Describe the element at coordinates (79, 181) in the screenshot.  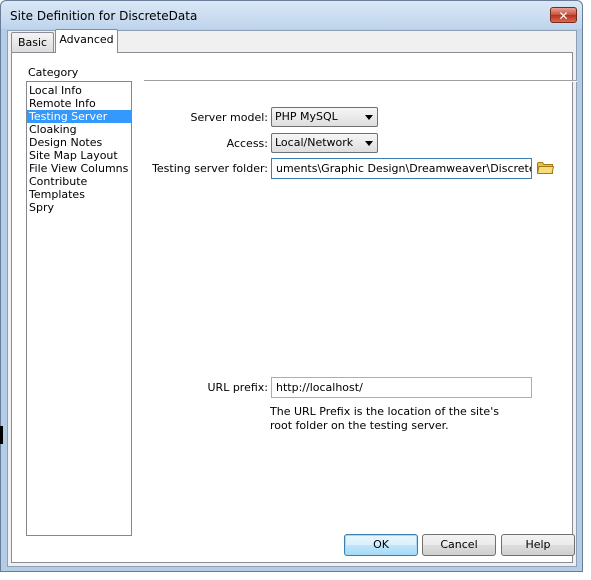
I see `category-item-contribute: Contribute` at that location.